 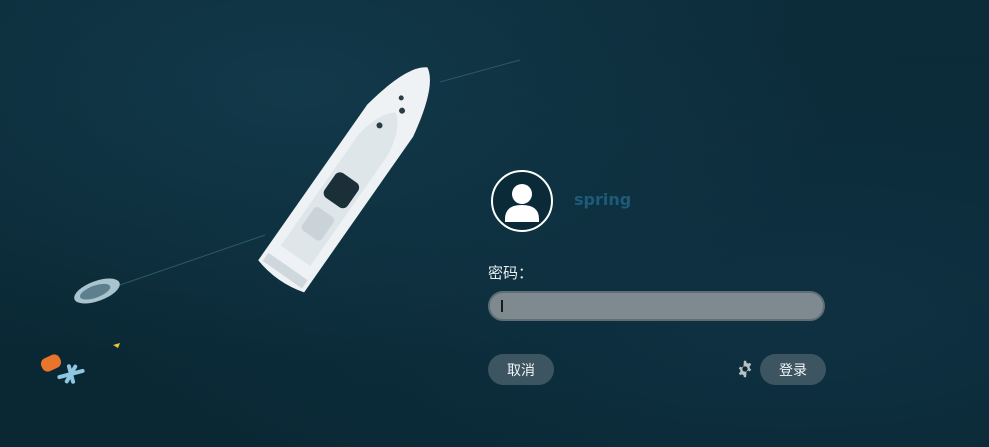 I want to click on cancel-button: 取消, so click(x=521, y=369).